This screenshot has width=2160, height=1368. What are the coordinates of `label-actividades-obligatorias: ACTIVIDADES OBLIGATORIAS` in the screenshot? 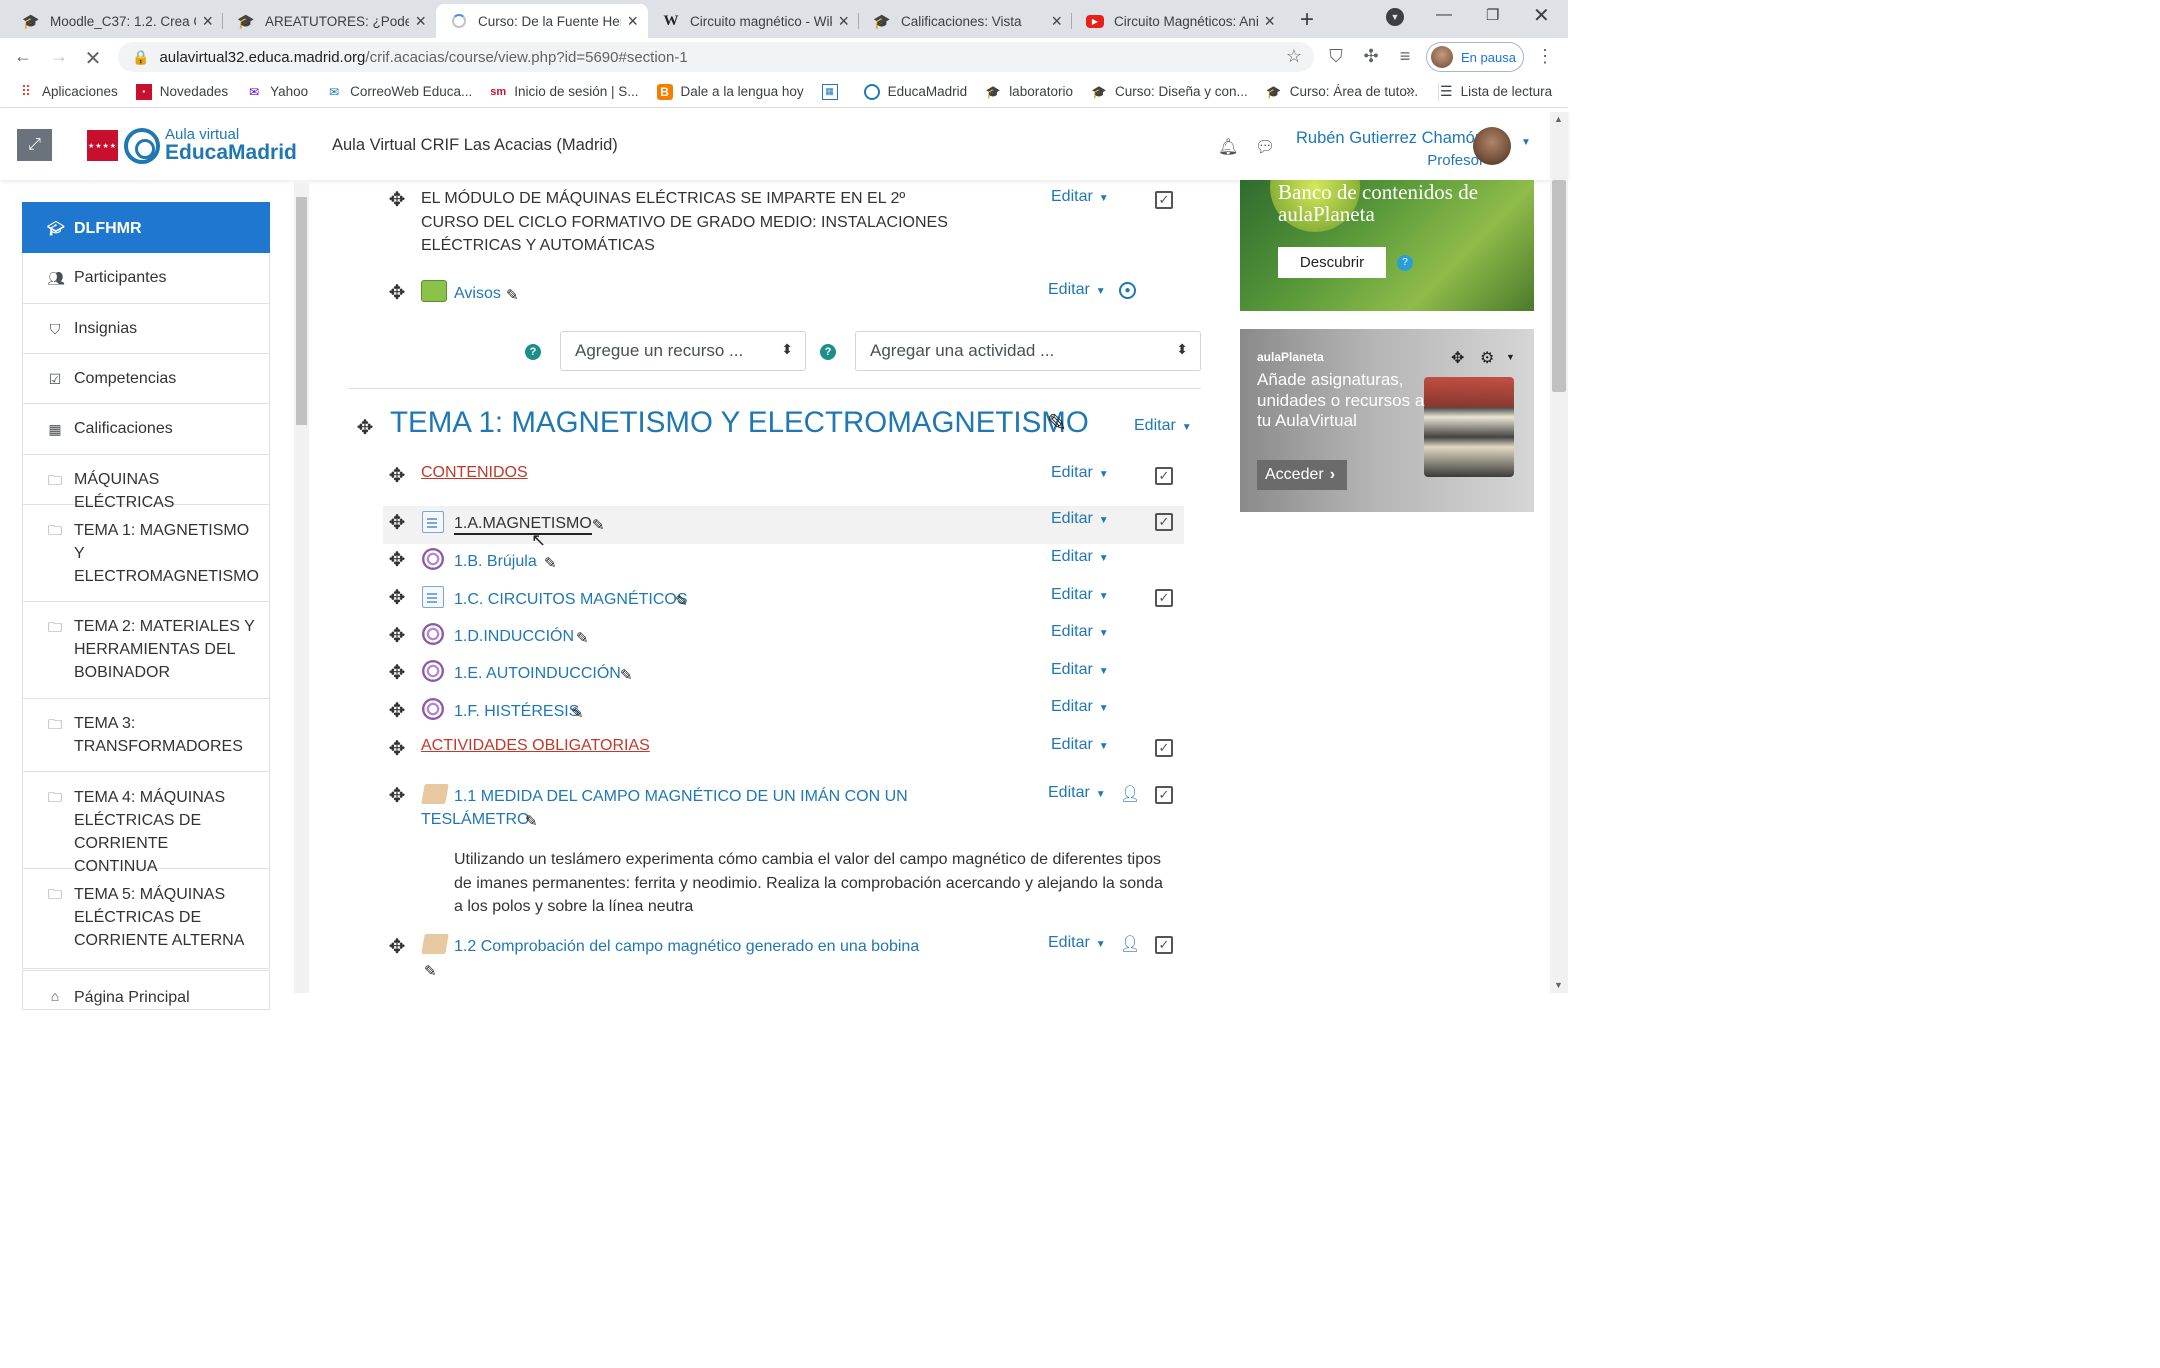 It's located at (535, 746).